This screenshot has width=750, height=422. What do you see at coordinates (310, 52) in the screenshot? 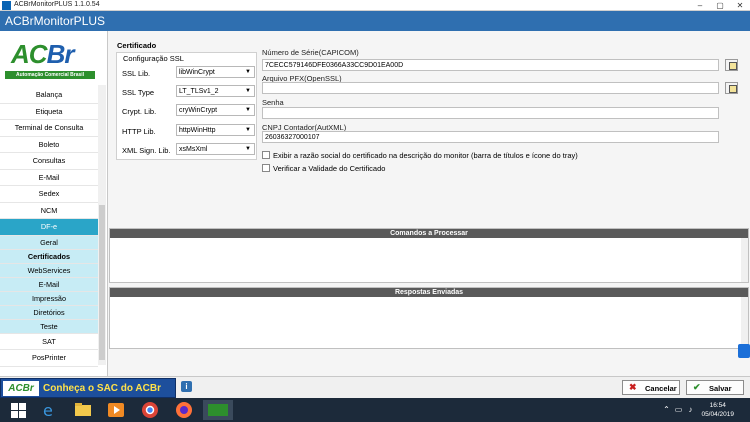
I see `serial-label: Número de Série(CAPICOM)` at bounding box center [310, 52].